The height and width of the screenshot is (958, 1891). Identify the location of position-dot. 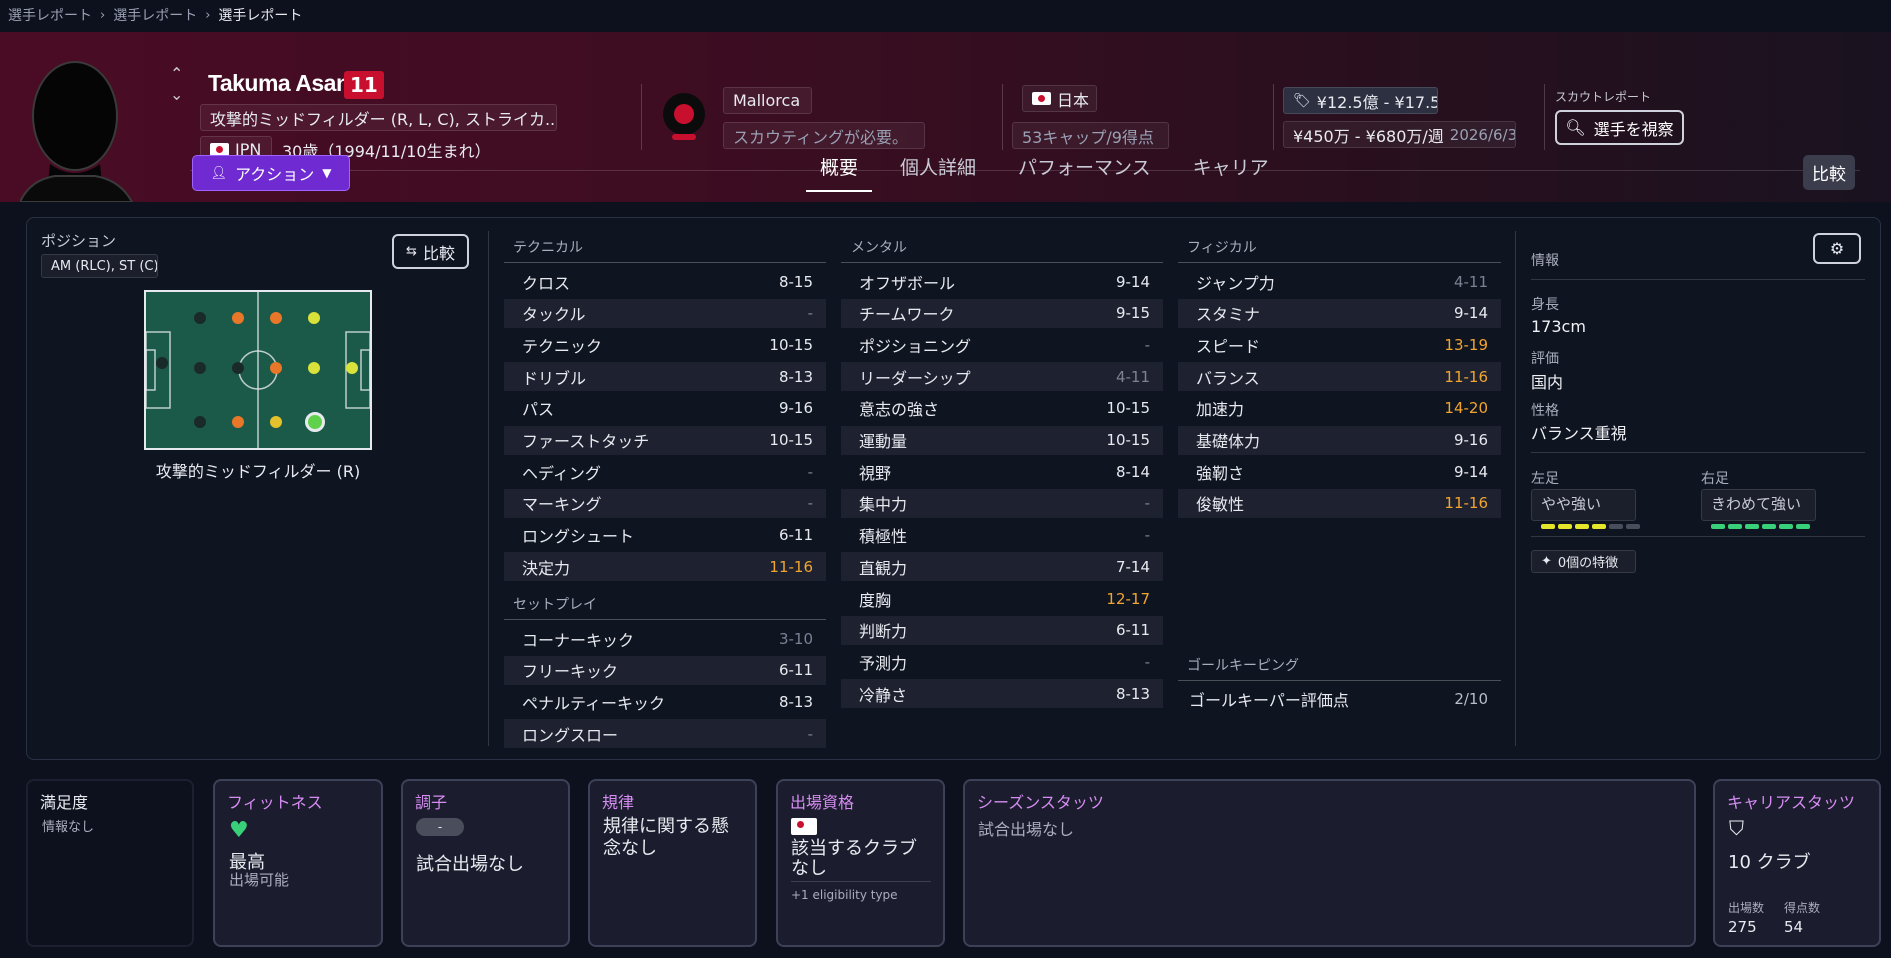
(200, 318).